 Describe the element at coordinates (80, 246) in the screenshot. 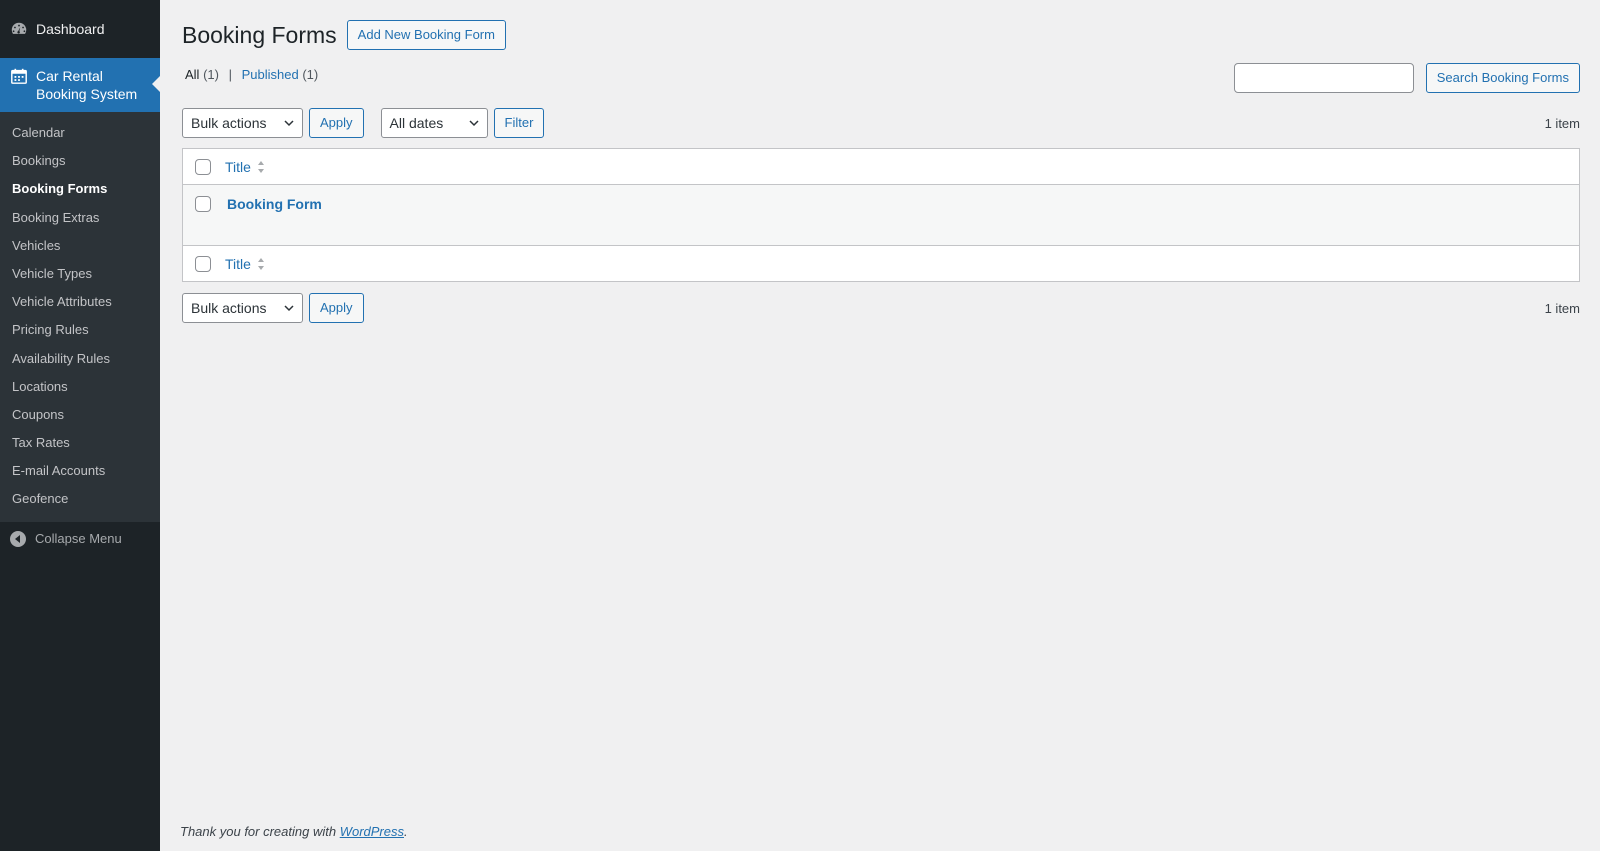

I see `sidebar-item-vehicles: Vehicles` at that location.